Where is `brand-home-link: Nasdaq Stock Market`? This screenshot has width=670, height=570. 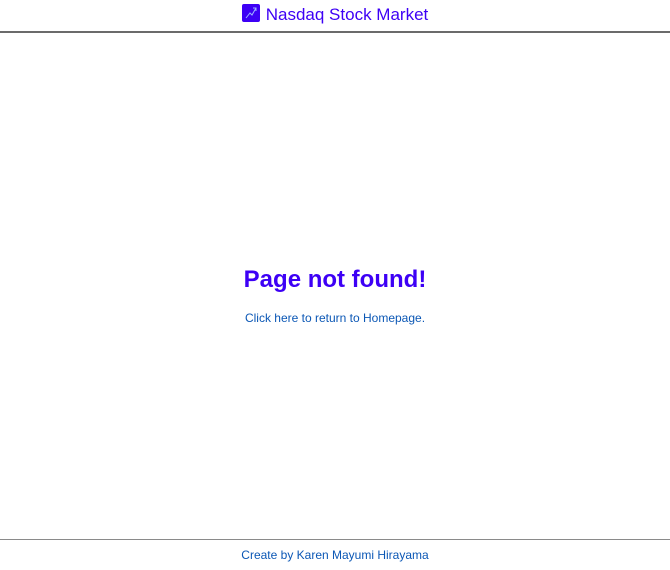
brand-home-link: Nasdaq Stock Market is located at coordinates (335, 14).